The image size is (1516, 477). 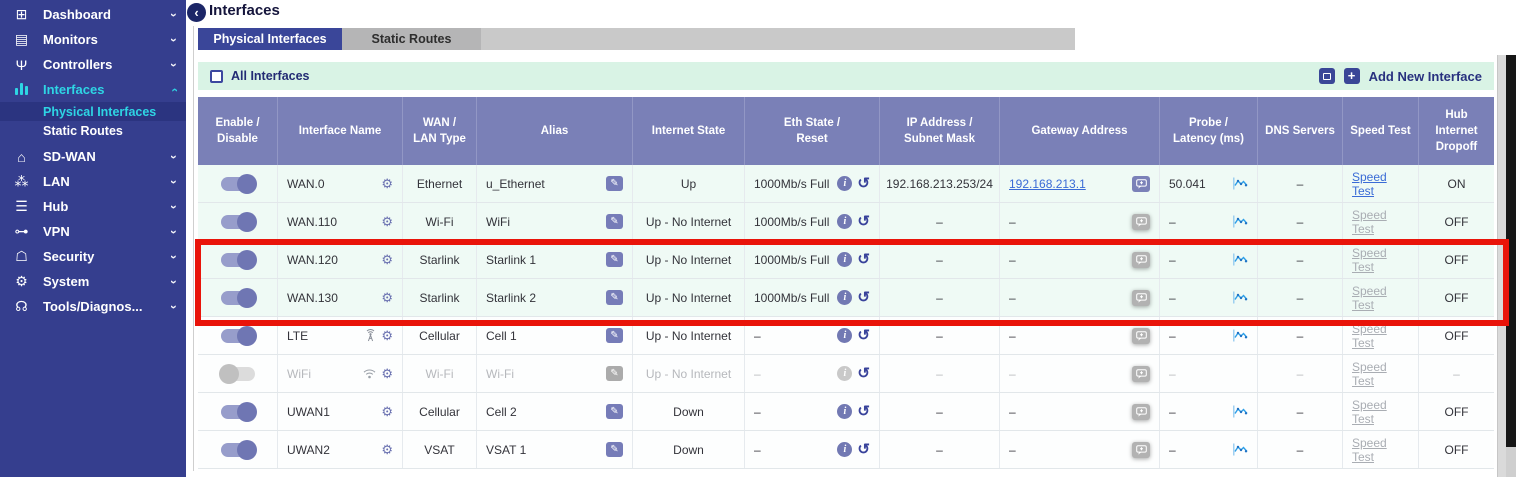 I want to click on sidebar-item-system: ⚙ System ›, so click(x=93, y=281).